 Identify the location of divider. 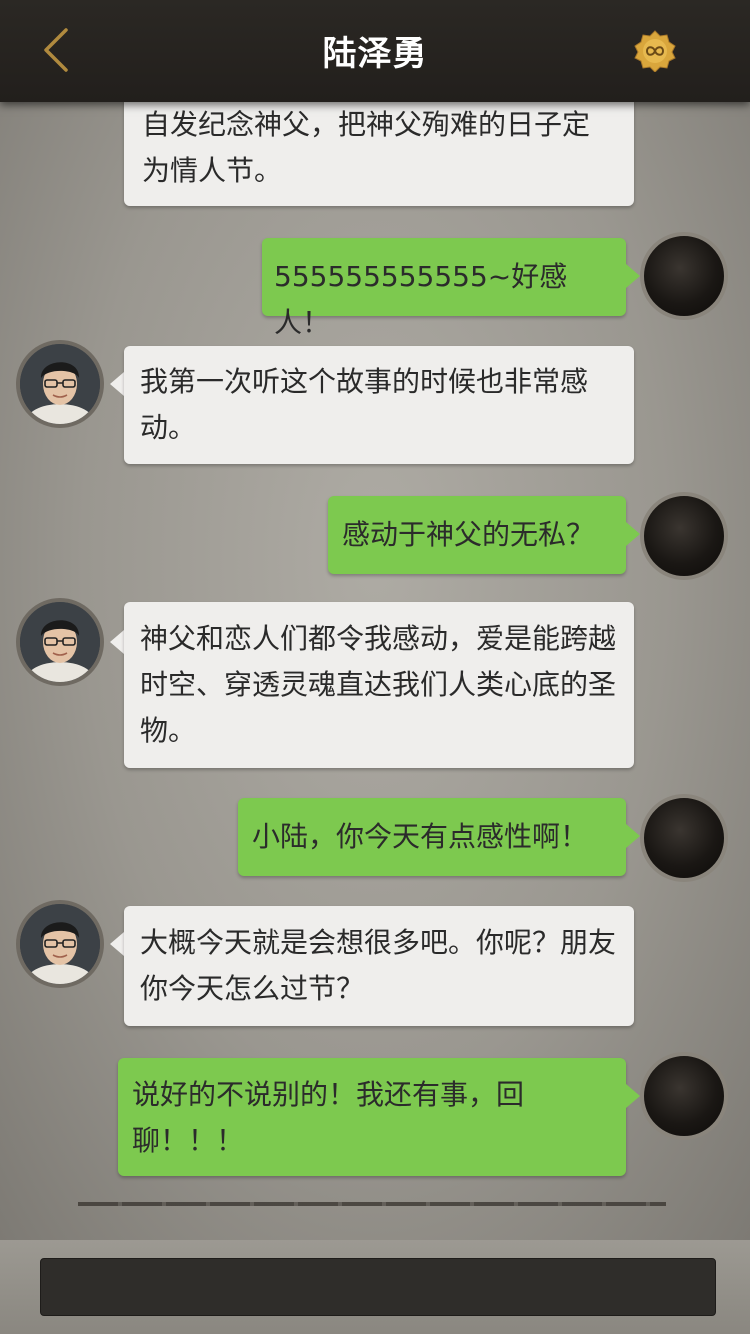
(372, 1204).